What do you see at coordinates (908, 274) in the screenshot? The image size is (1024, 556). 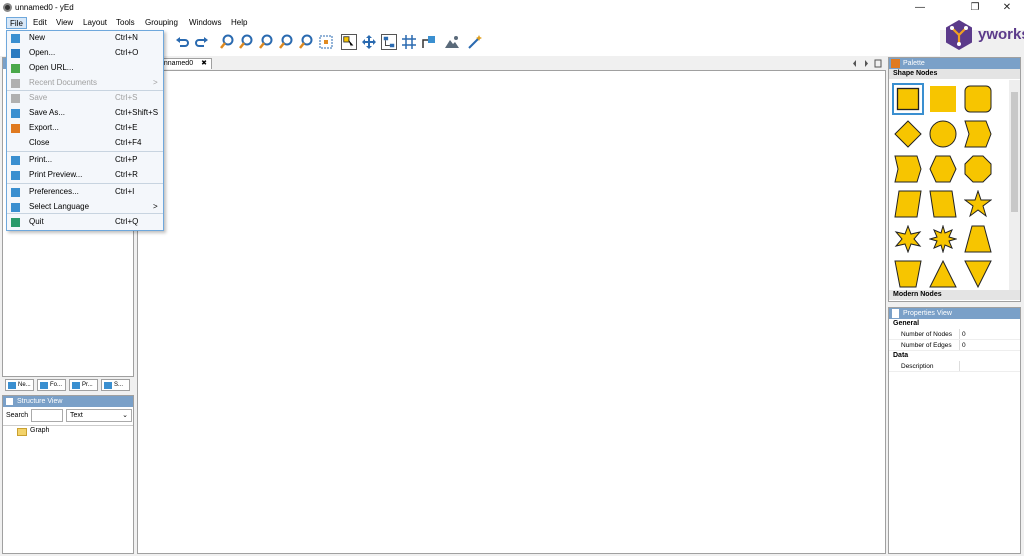 I see `shape-trapezoid-inverted` at bounding box center [908, 274].